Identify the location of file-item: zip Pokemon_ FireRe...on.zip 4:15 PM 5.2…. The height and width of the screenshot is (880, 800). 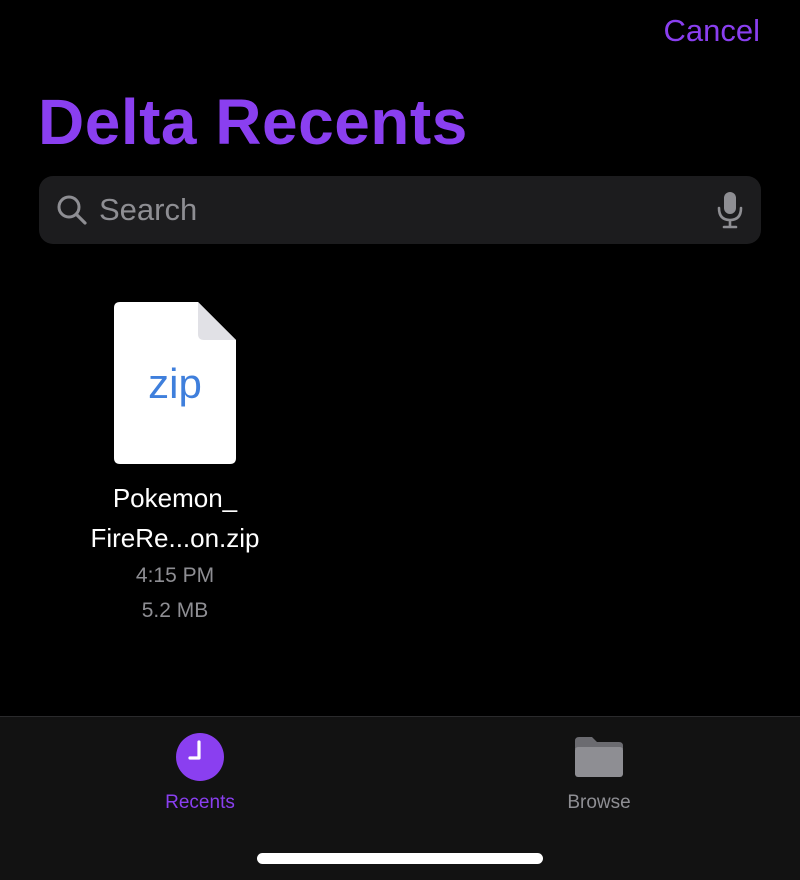
(175, 465).